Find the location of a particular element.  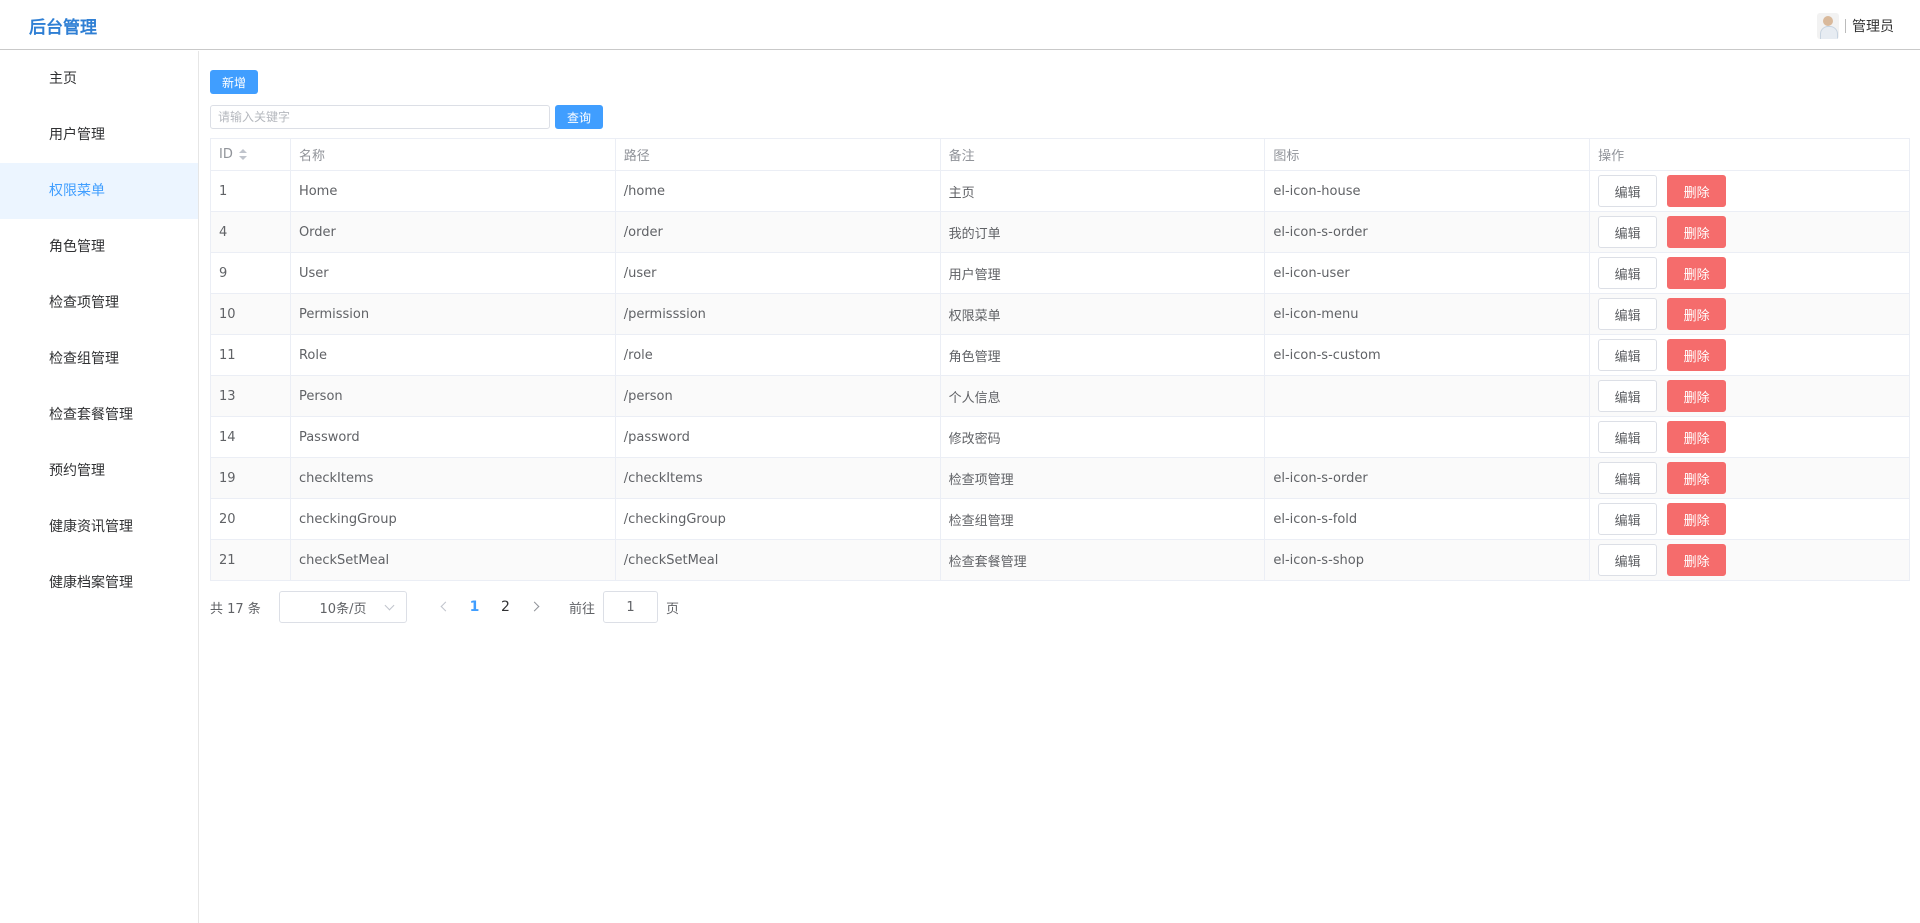

page-size-value: 10条/页 is located at coordinates (343, 609).